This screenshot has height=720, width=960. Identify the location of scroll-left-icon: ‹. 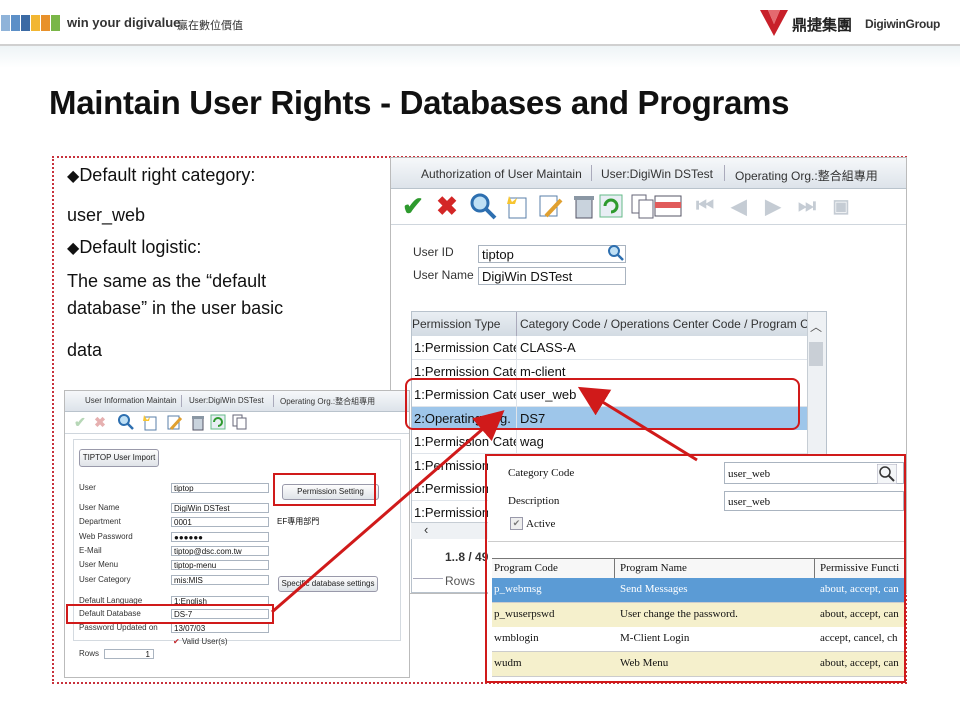
(426, 529).